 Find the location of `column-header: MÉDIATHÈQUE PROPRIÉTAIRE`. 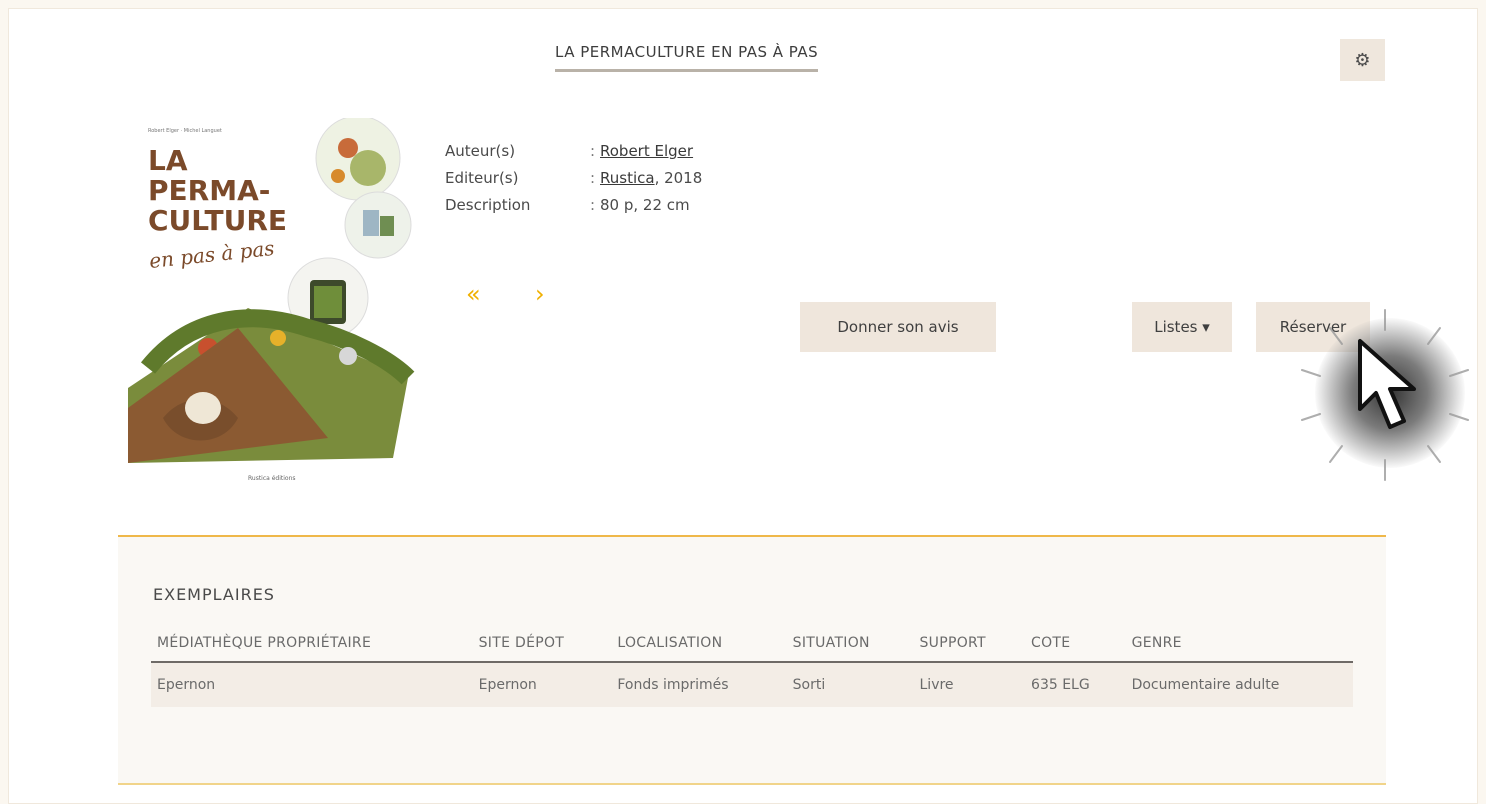

column-header: MÉDIATHÈQUE PROPRIÉTAIRE is located at coordinates (312, 644).